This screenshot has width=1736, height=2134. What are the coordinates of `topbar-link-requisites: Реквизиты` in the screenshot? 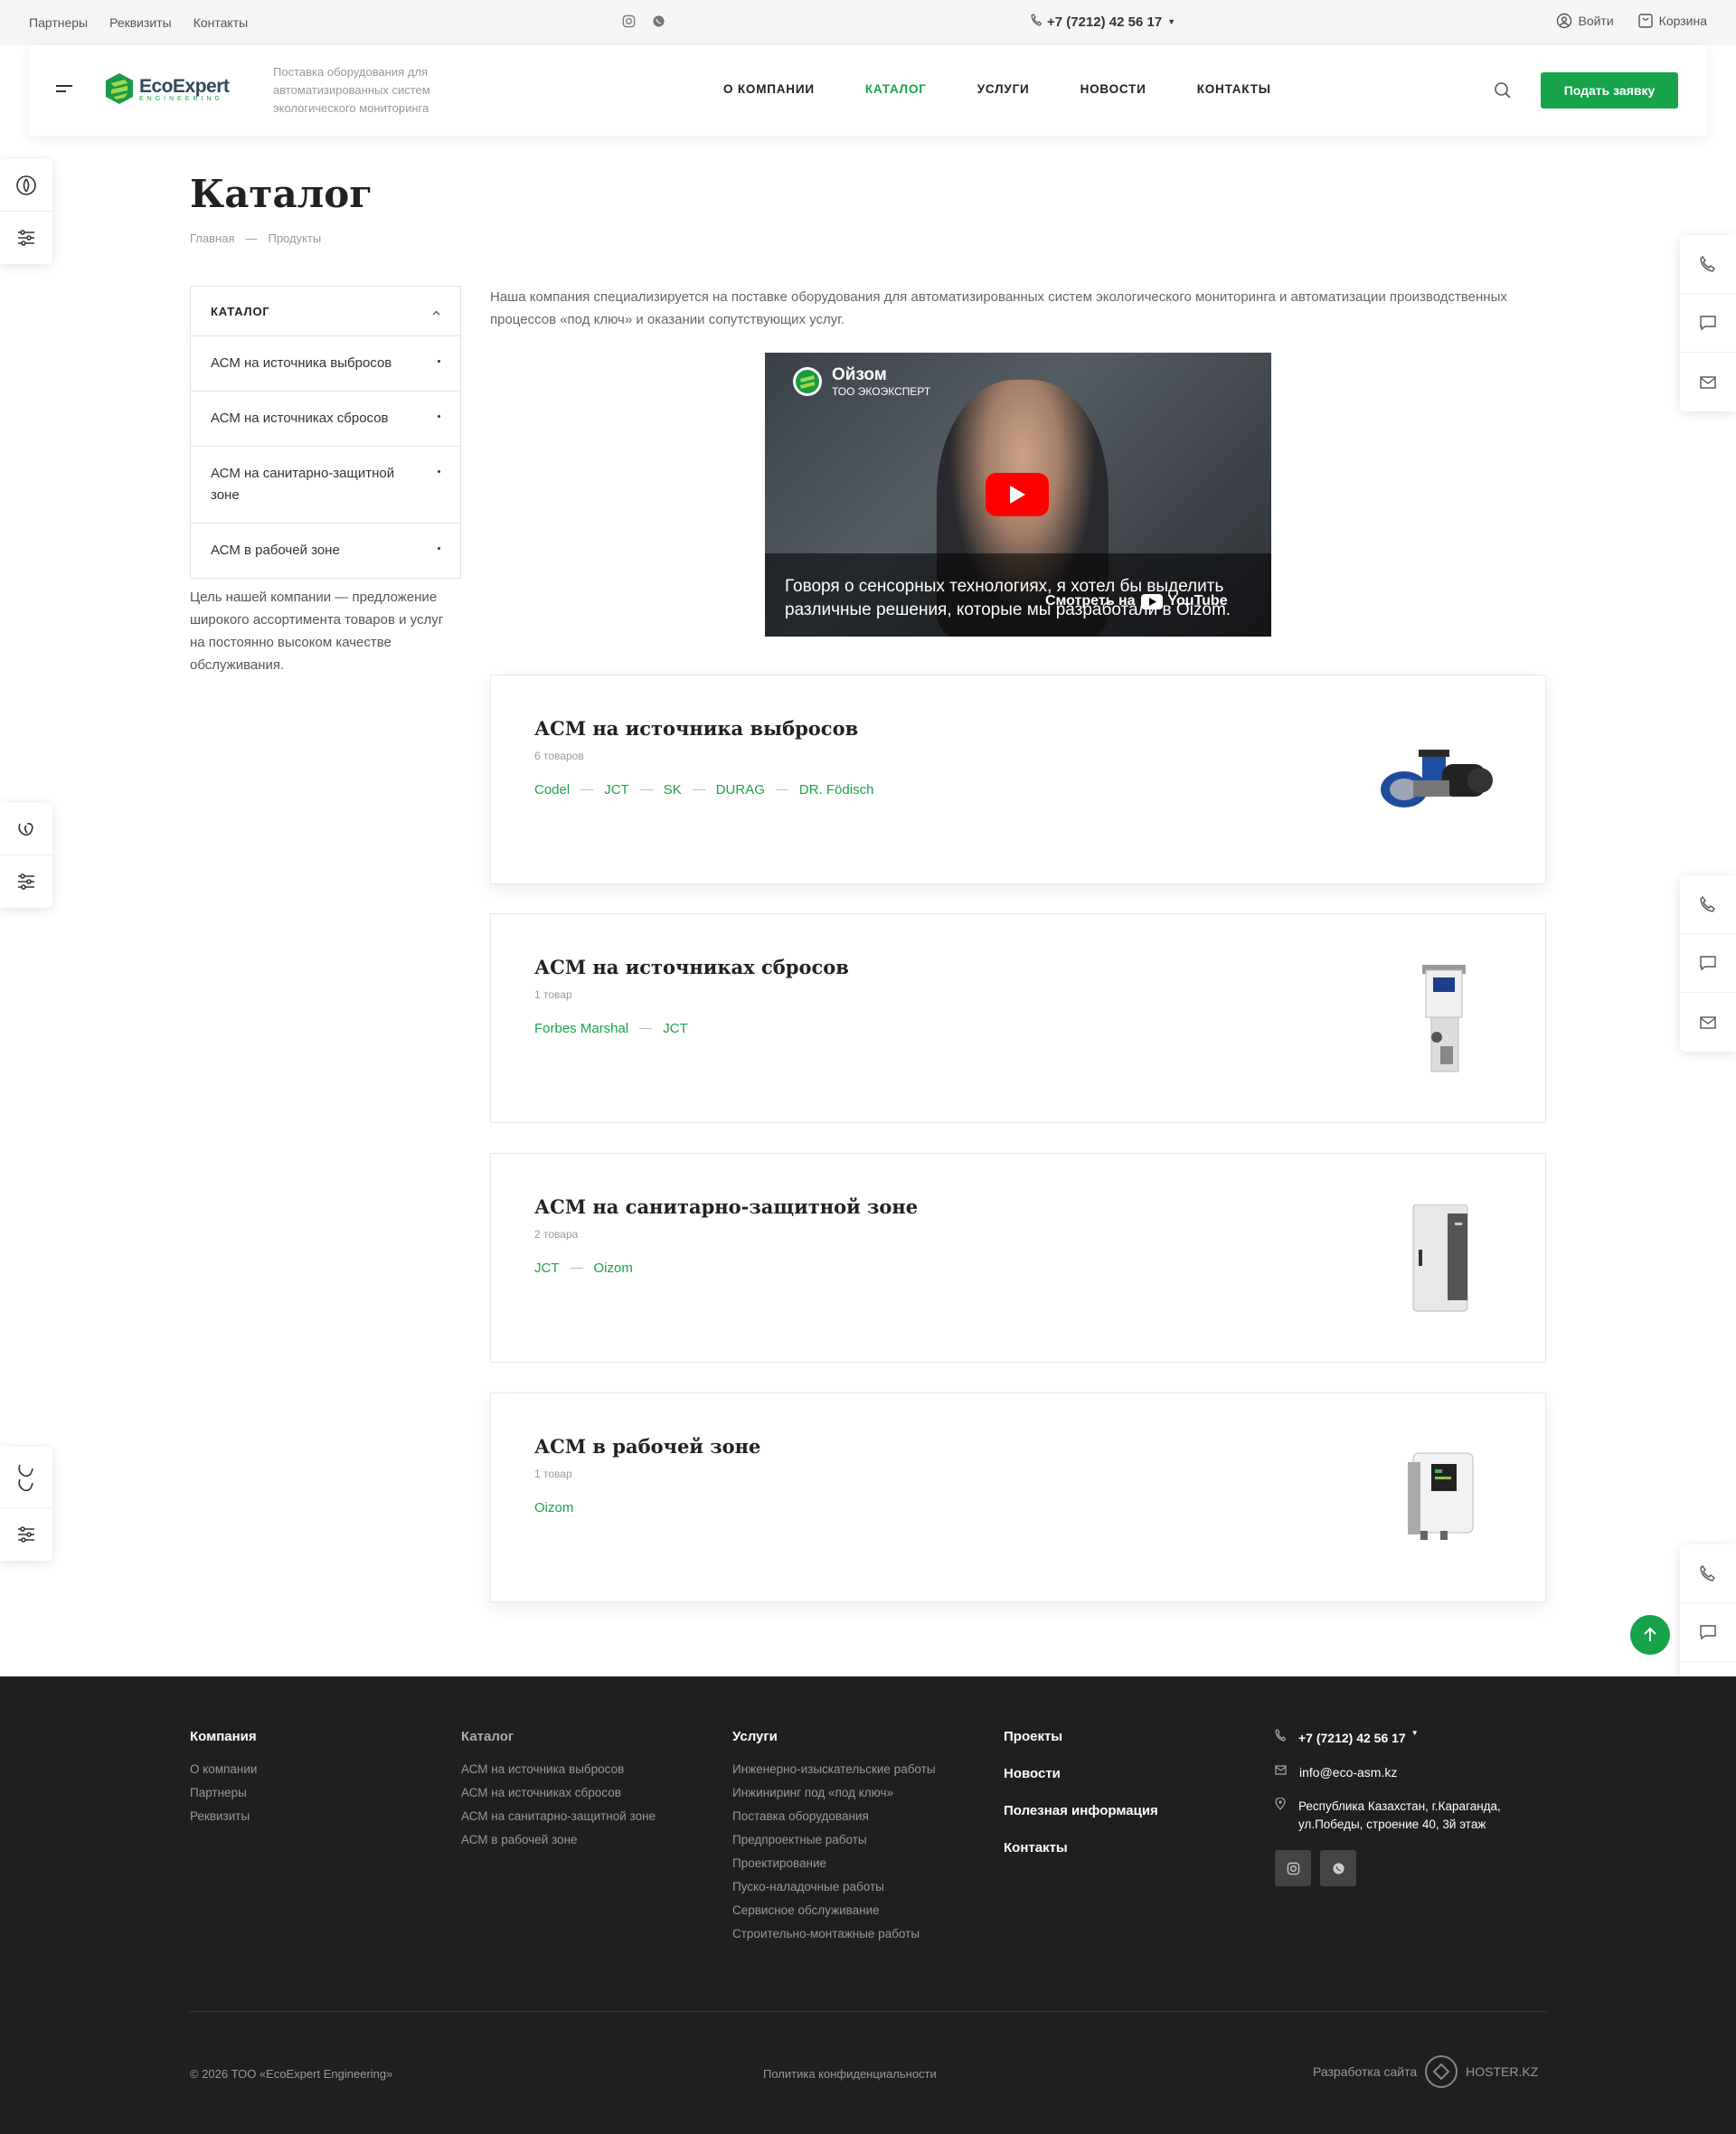 It's located at (141, 22).